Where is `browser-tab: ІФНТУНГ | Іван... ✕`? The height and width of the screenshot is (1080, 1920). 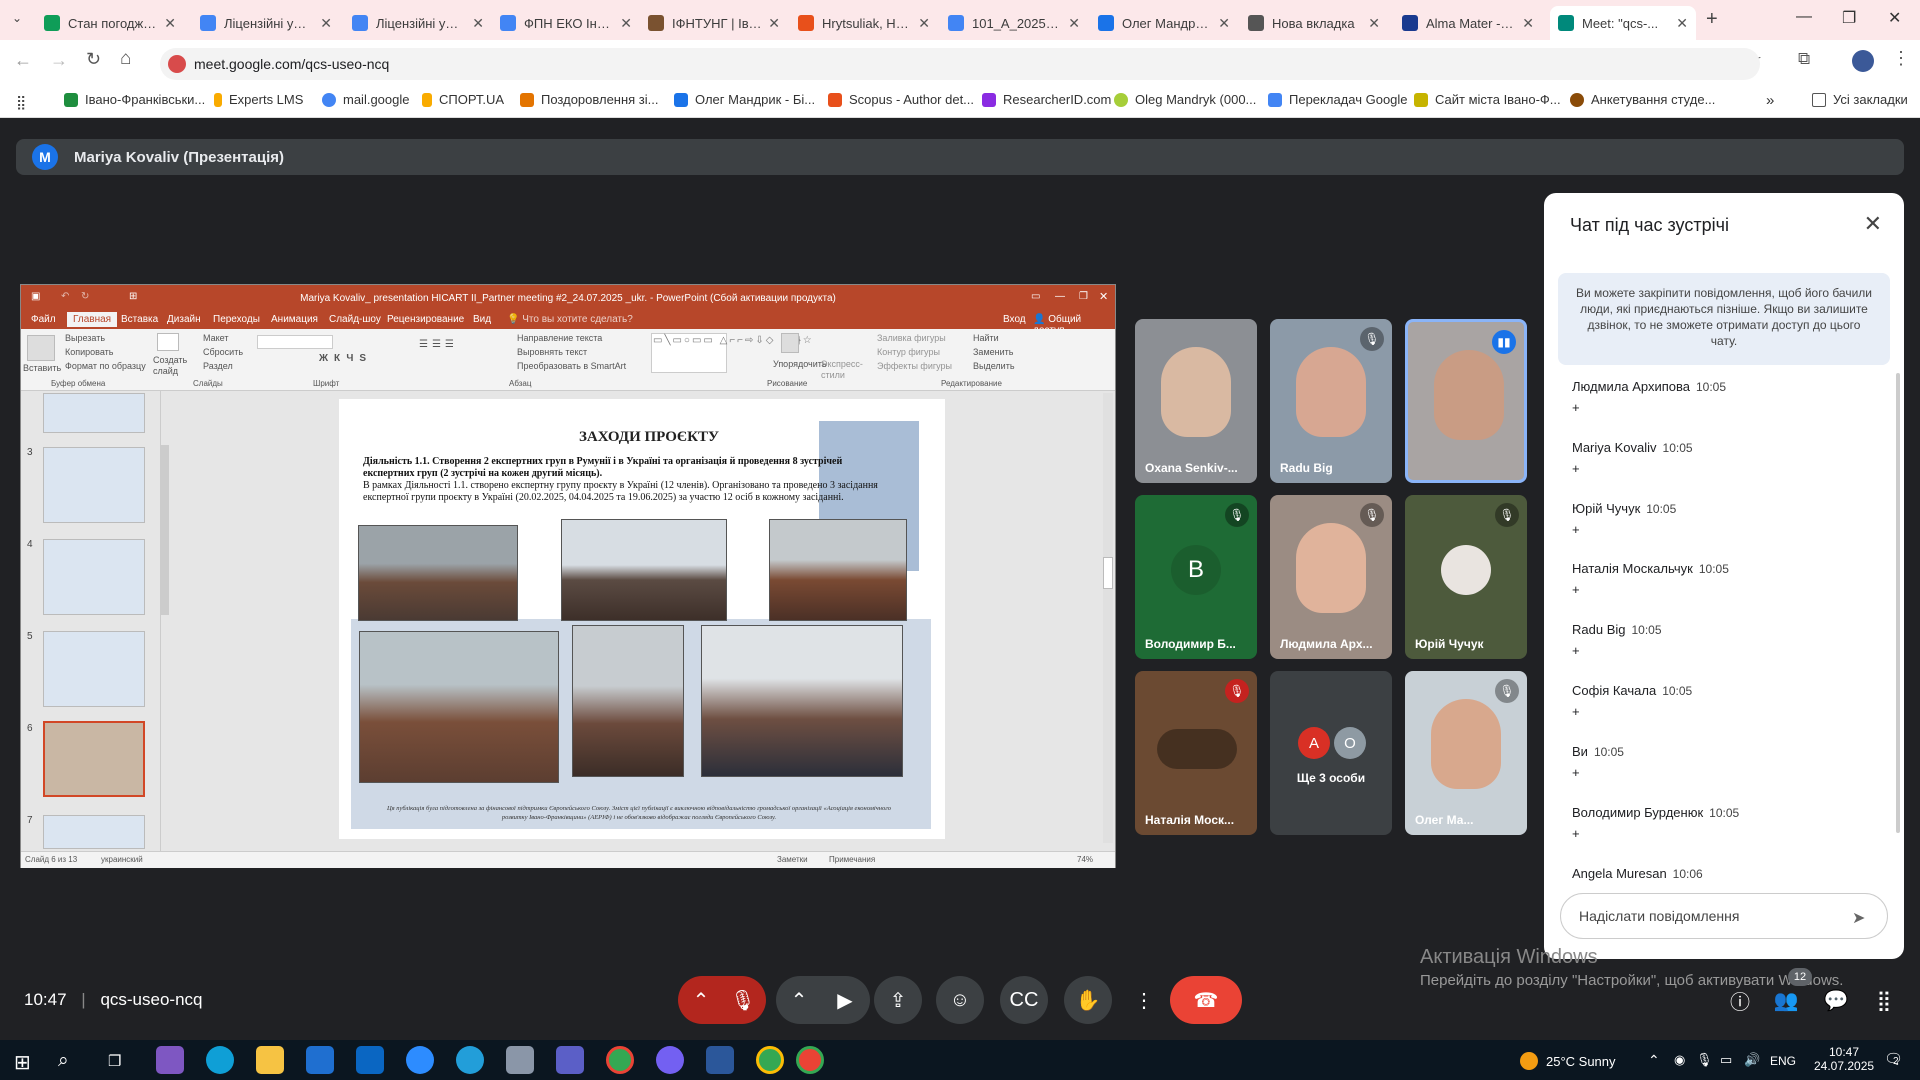
browser-tab: ІФНТУНГ | Іван... ✕ is located at coordinates (714, 23).